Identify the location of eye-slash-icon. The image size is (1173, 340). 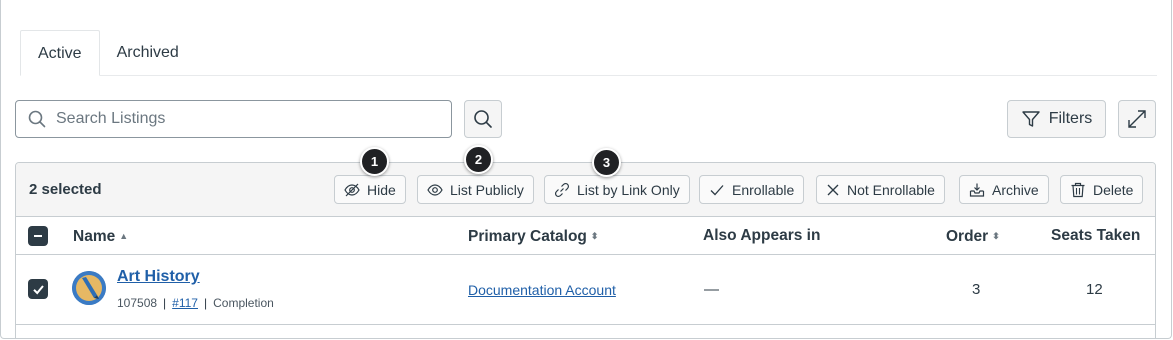
(352, 189).